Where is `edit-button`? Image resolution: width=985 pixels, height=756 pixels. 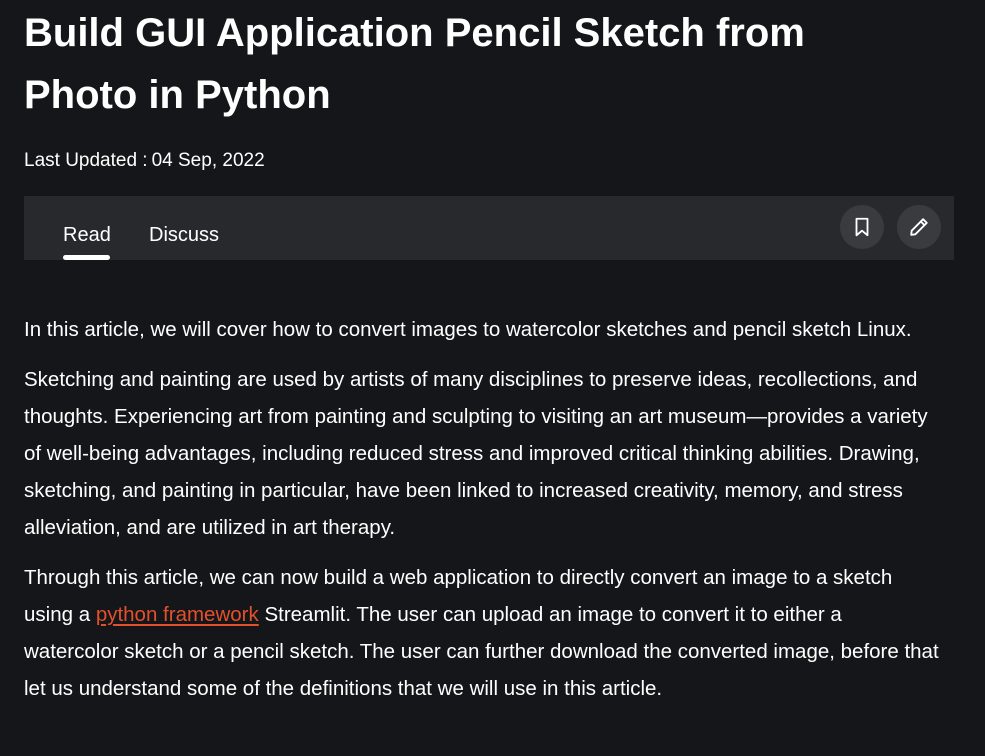
edit-button is located at coordinates (919, 227).